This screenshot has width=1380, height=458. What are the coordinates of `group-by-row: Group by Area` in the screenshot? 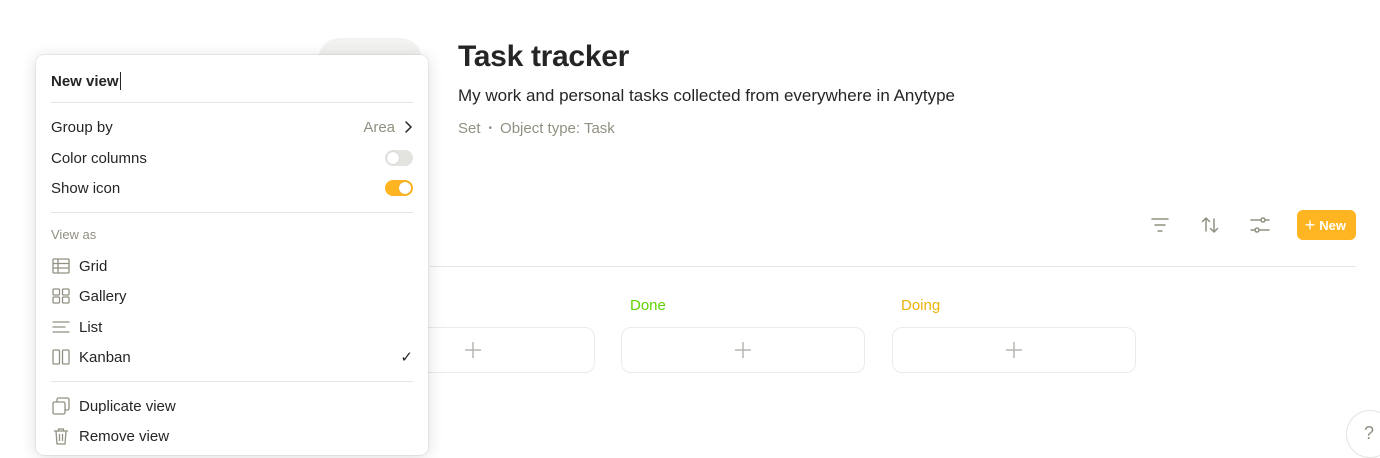 It's located at (232, 127).